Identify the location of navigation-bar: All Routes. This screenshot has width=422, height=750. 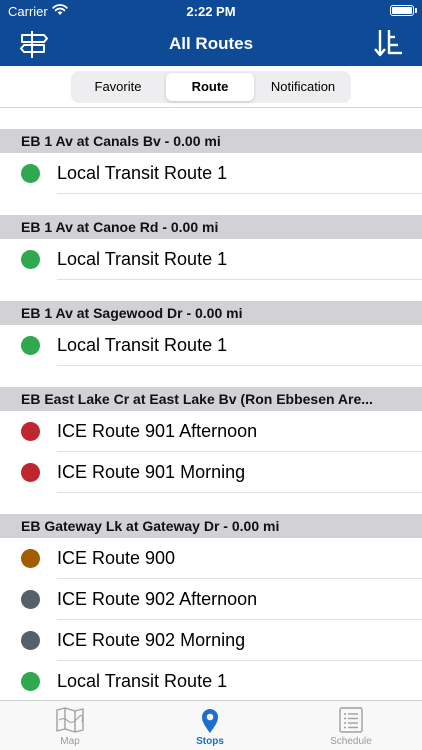
(211, 44).